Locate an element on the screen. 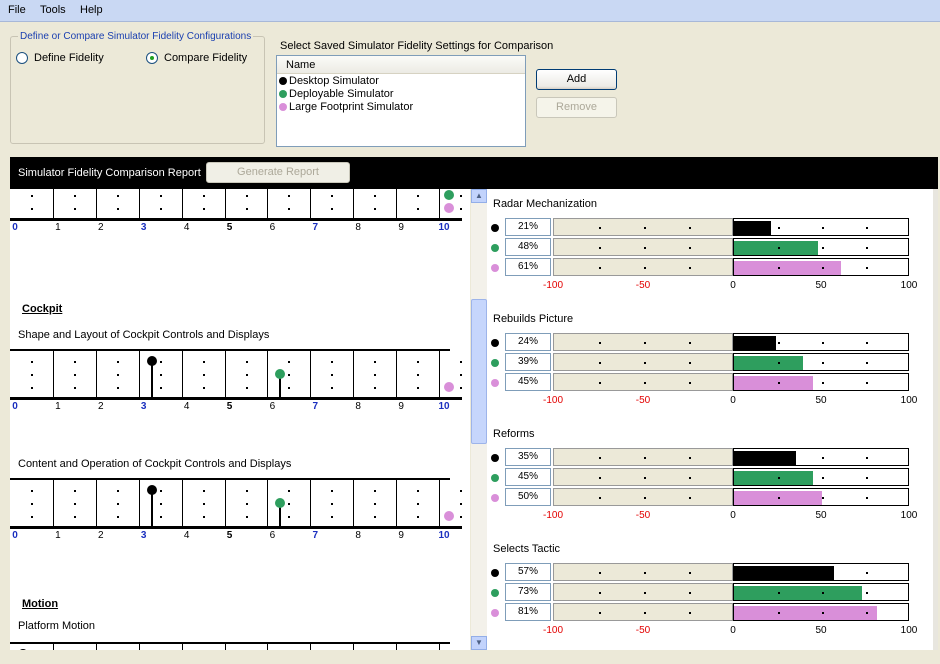 This screenshot has height=664, width=940. saved-list-item: Large Footprint Simulator is located at coordinates (401, 106).